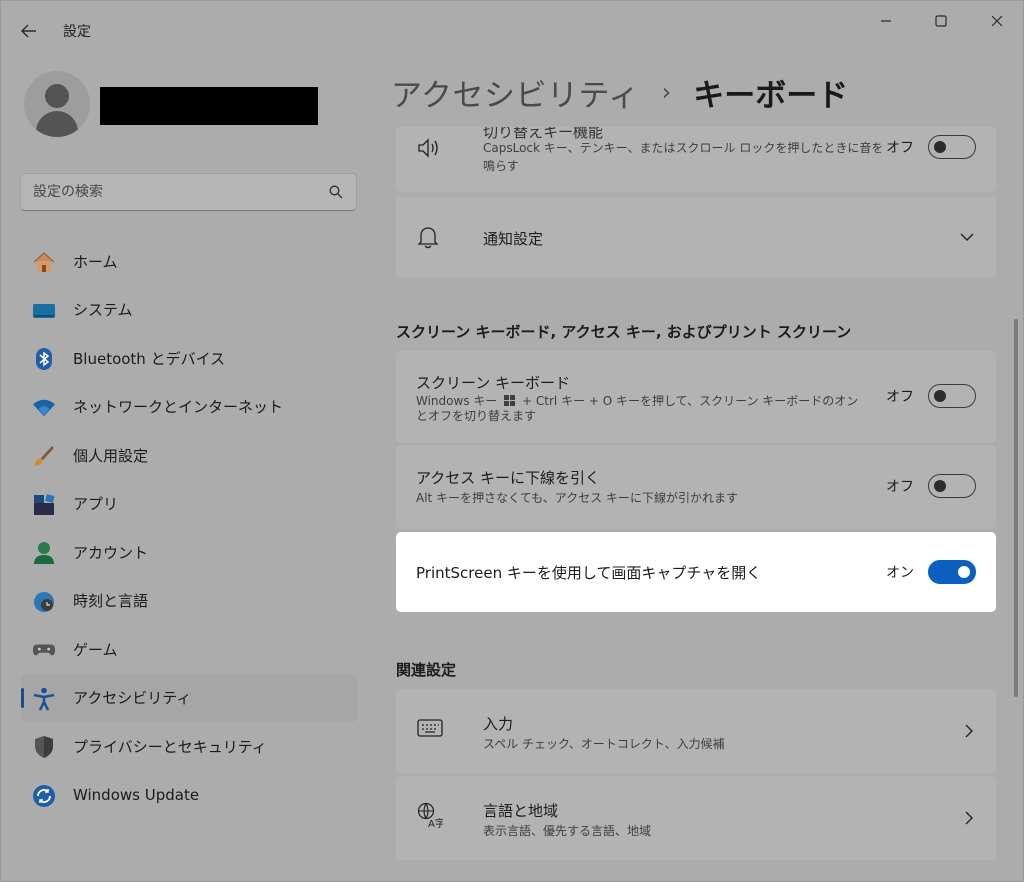 The height and width of the screenshot is (882, 1024). Describe the element at coordinates (189, 310) in the screenshot. I see `sidebar-item-system: システム` at that location.